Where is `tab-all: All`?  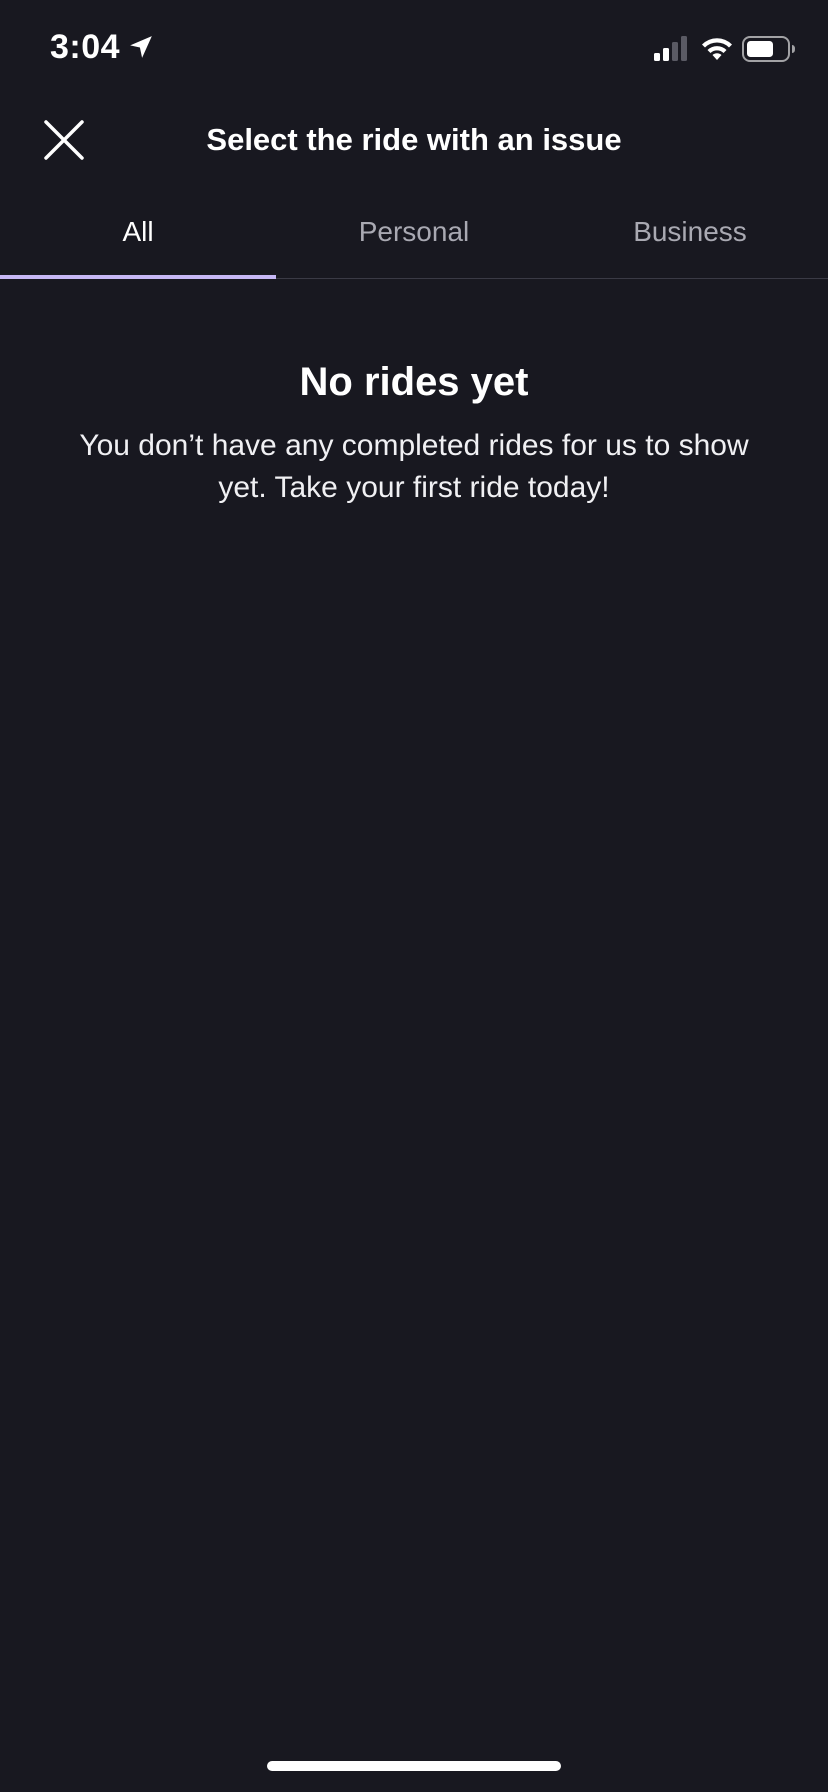 tab-all: All is located at coordinates (138, 237).